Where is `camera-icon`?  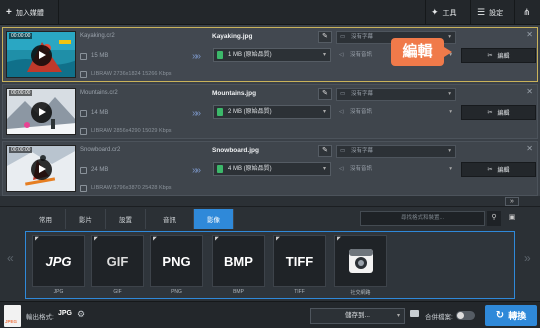 camera-icon is located at coordinates (360, 261).